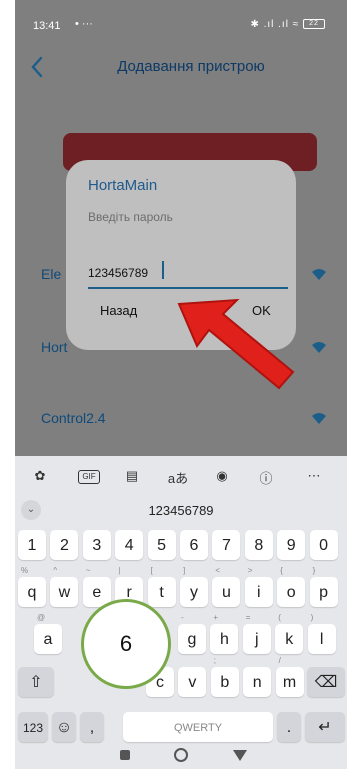 The height and width of the screenshot is (769, 362). I want to click on key-j: = j, so click(256, 633).